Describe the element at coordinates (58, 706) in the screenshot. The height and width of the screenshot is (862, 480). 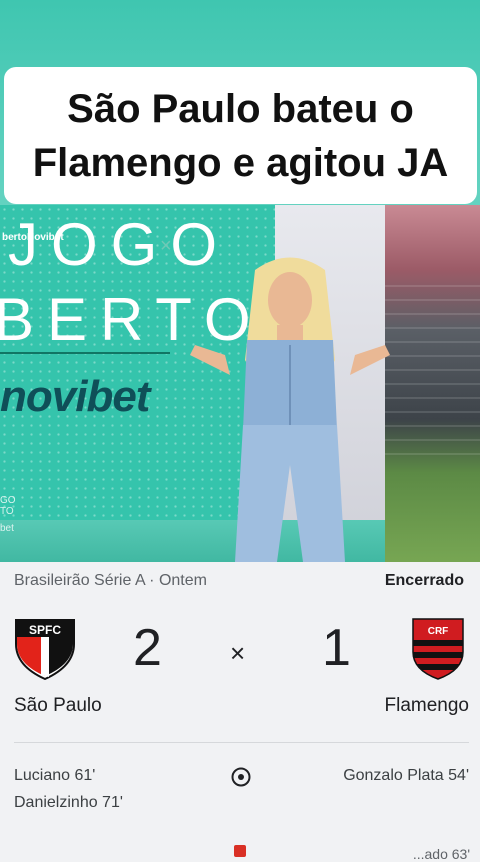
I see `home-team-name: São Paulo` at that location.